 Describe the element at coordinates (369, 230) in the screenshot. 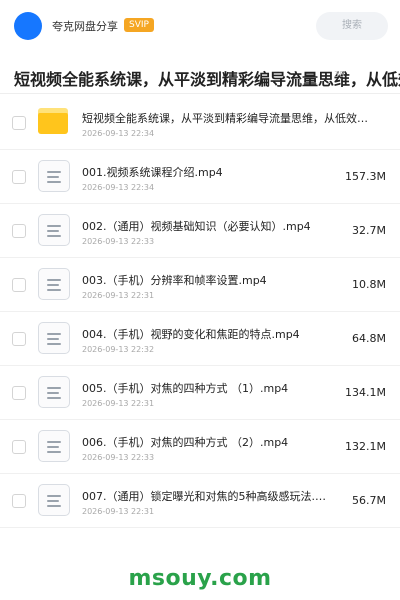

I see `file-size: 32.7M` at that location.